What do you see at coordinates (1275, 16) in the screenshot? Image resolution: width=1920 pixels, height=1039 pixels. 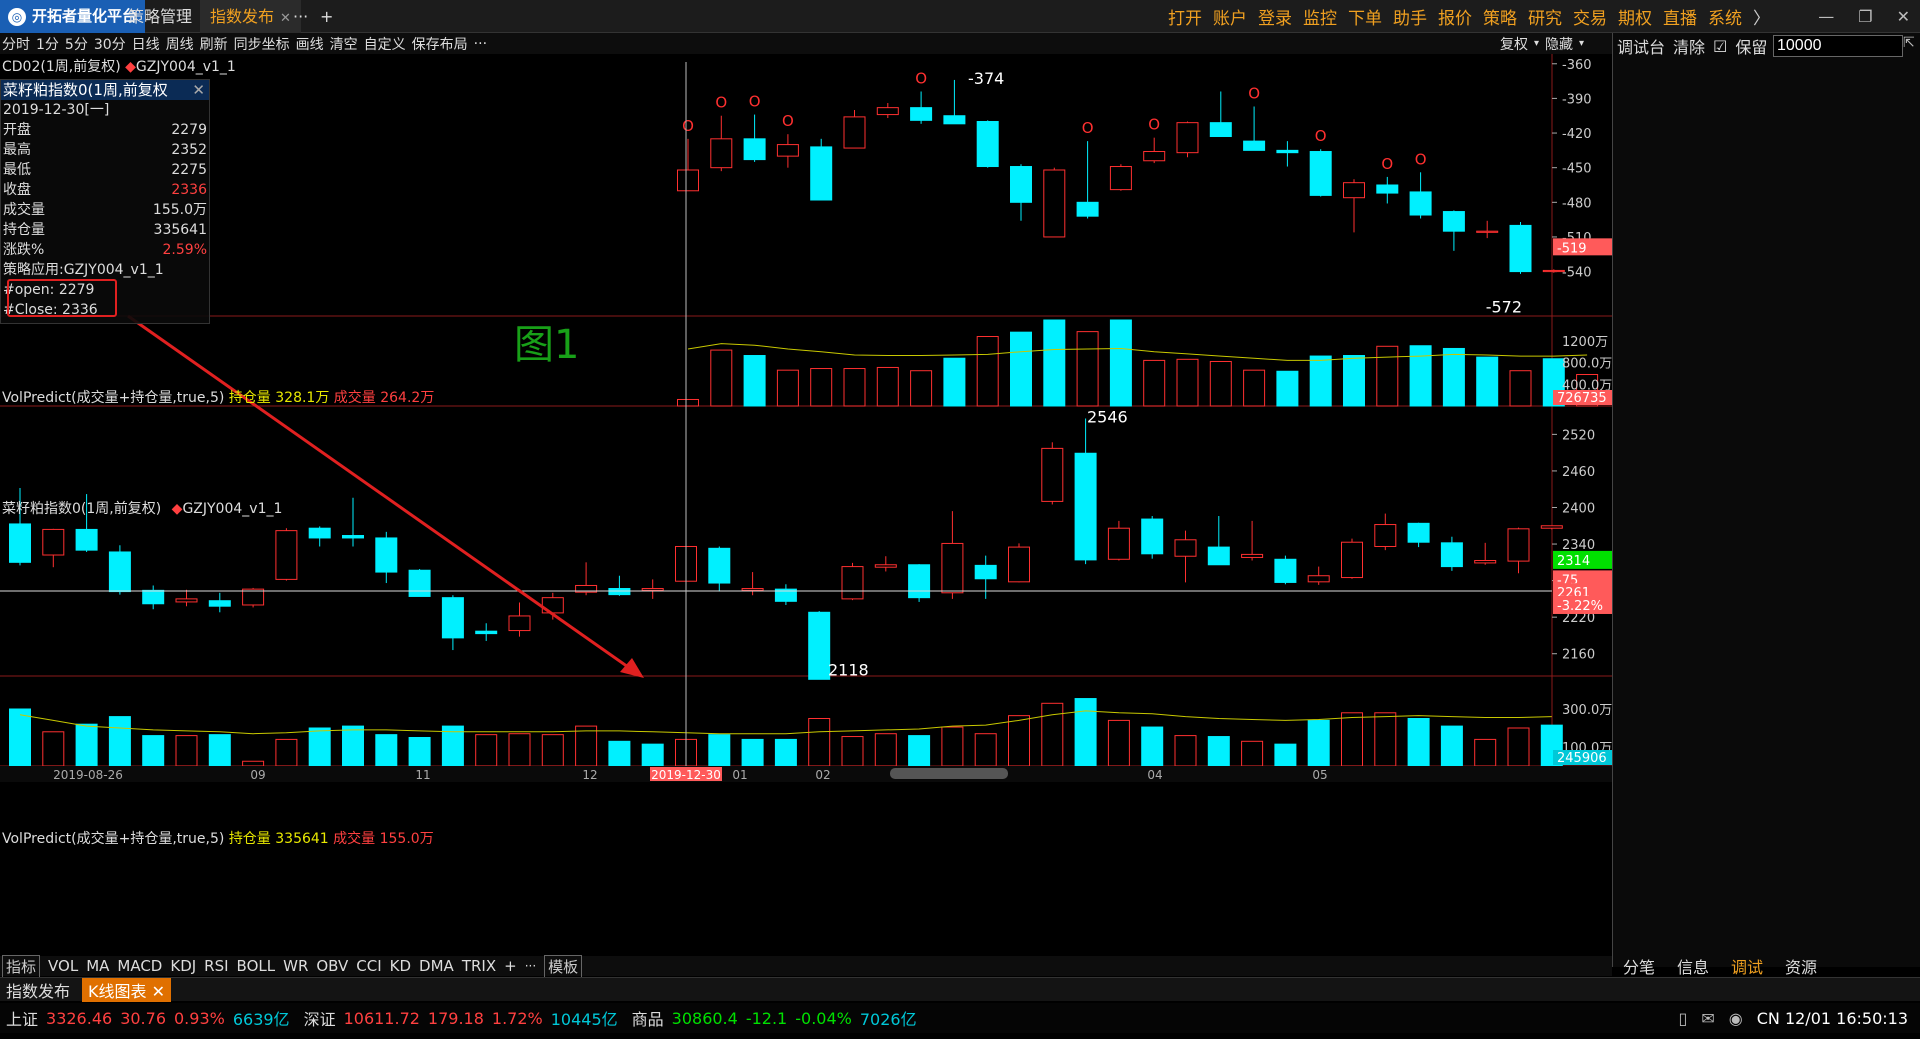 I see `menu-login: 登录` at bounding box center [1275, 16].